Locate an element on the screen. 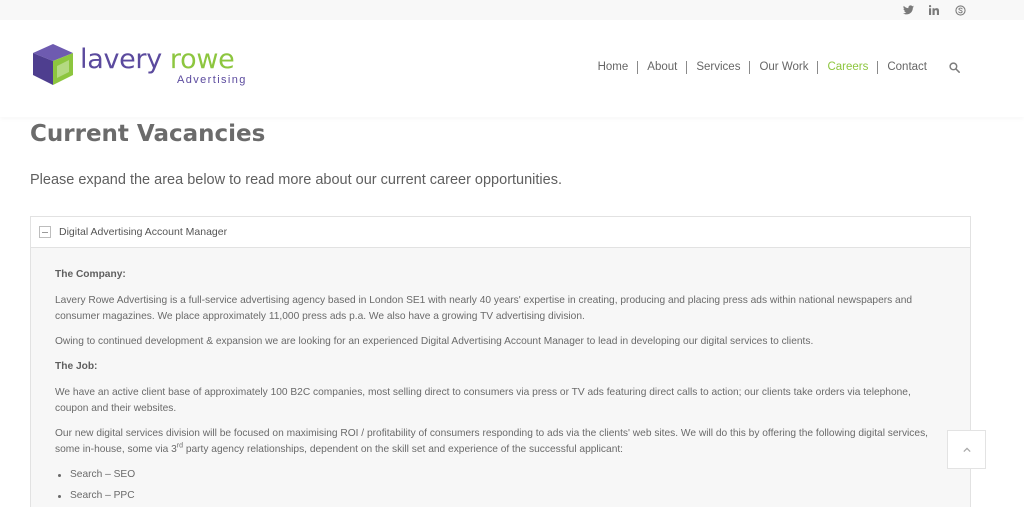 This screenshot has height=507, width=1024. list-item: Search – SEO is located at coordinates (500, 475).